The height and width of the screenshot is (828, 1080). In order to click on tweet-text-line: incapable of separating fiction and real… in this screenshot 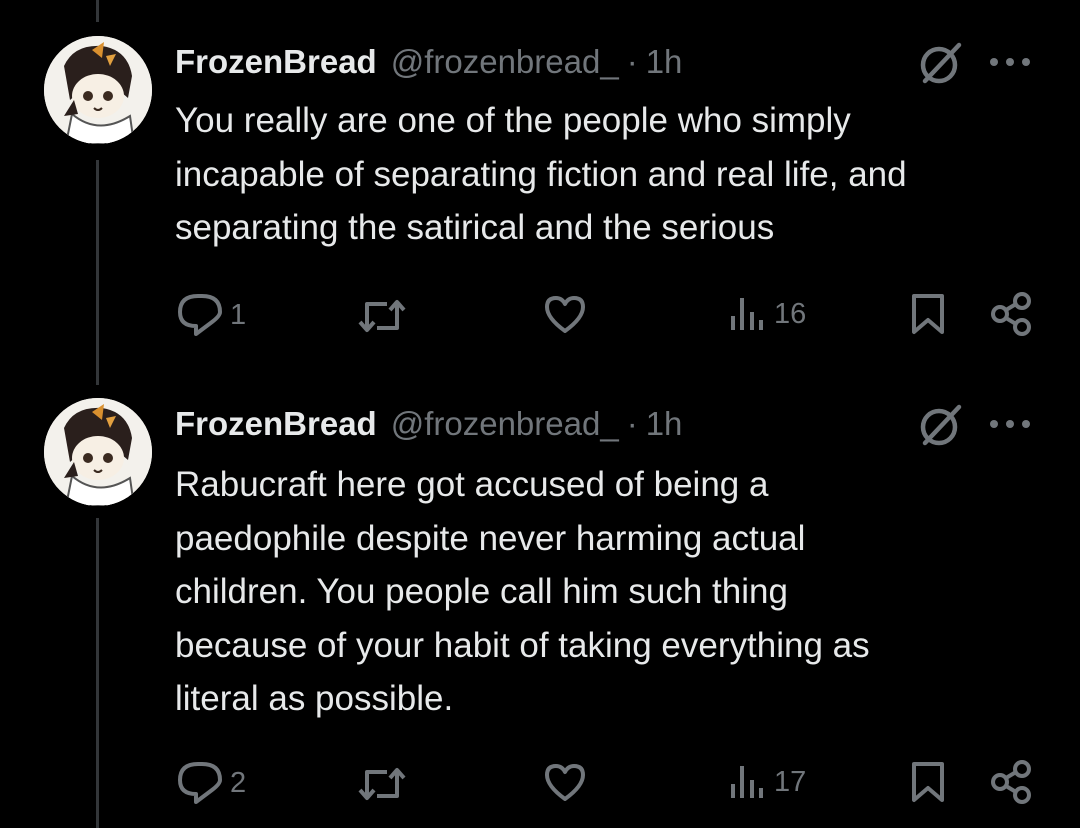, I will do `click(541, 174)`.